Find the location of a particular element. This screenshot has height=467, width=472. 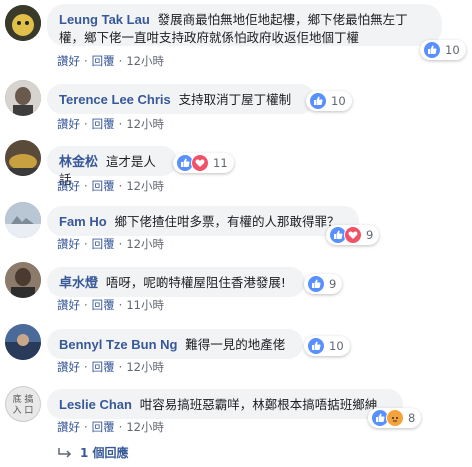

reaction-count-text: 8 is located at coordinates (412, 418).